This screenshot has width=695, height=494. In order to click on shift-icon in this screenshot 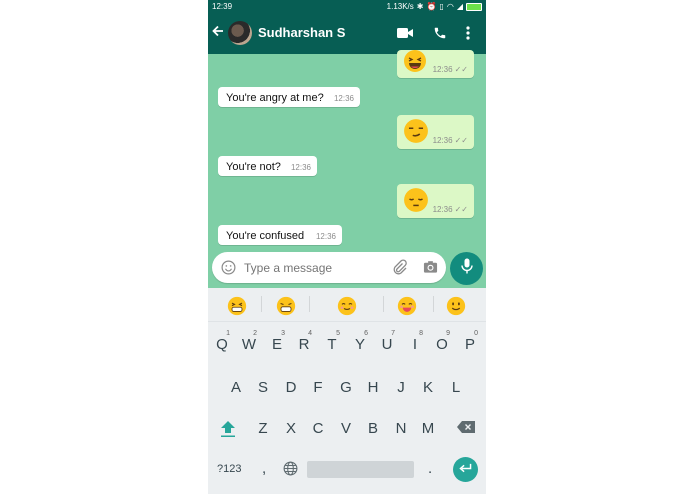, I will do `click(228, 431)`.